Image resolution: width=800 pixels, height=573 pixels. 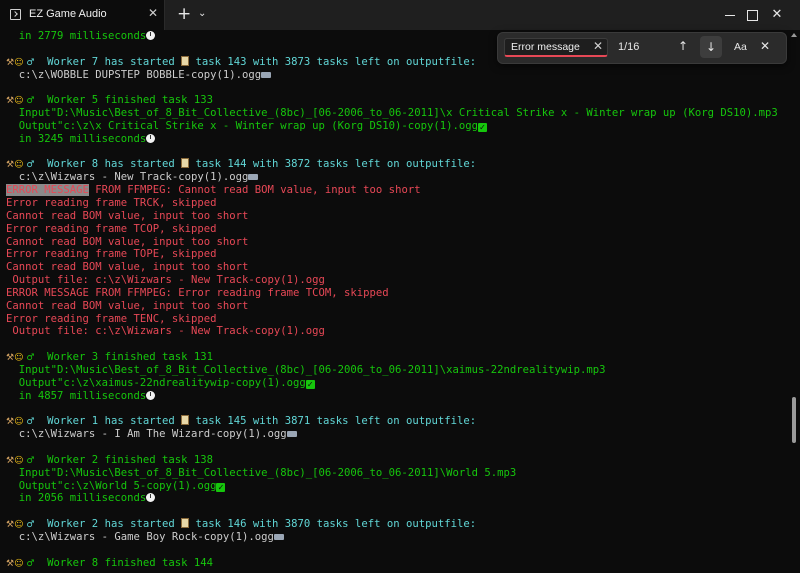 What do you see at coordinates (794, 301) in the screenshot?
I see `scrollbar` at bounding box center [794, 301].